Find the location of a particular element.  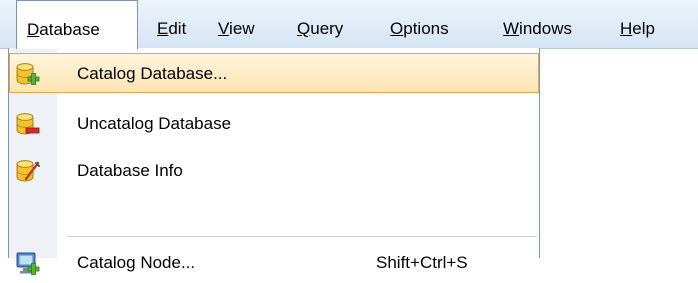

menu-edit-label: Edit is located at coordinates (172, 28).